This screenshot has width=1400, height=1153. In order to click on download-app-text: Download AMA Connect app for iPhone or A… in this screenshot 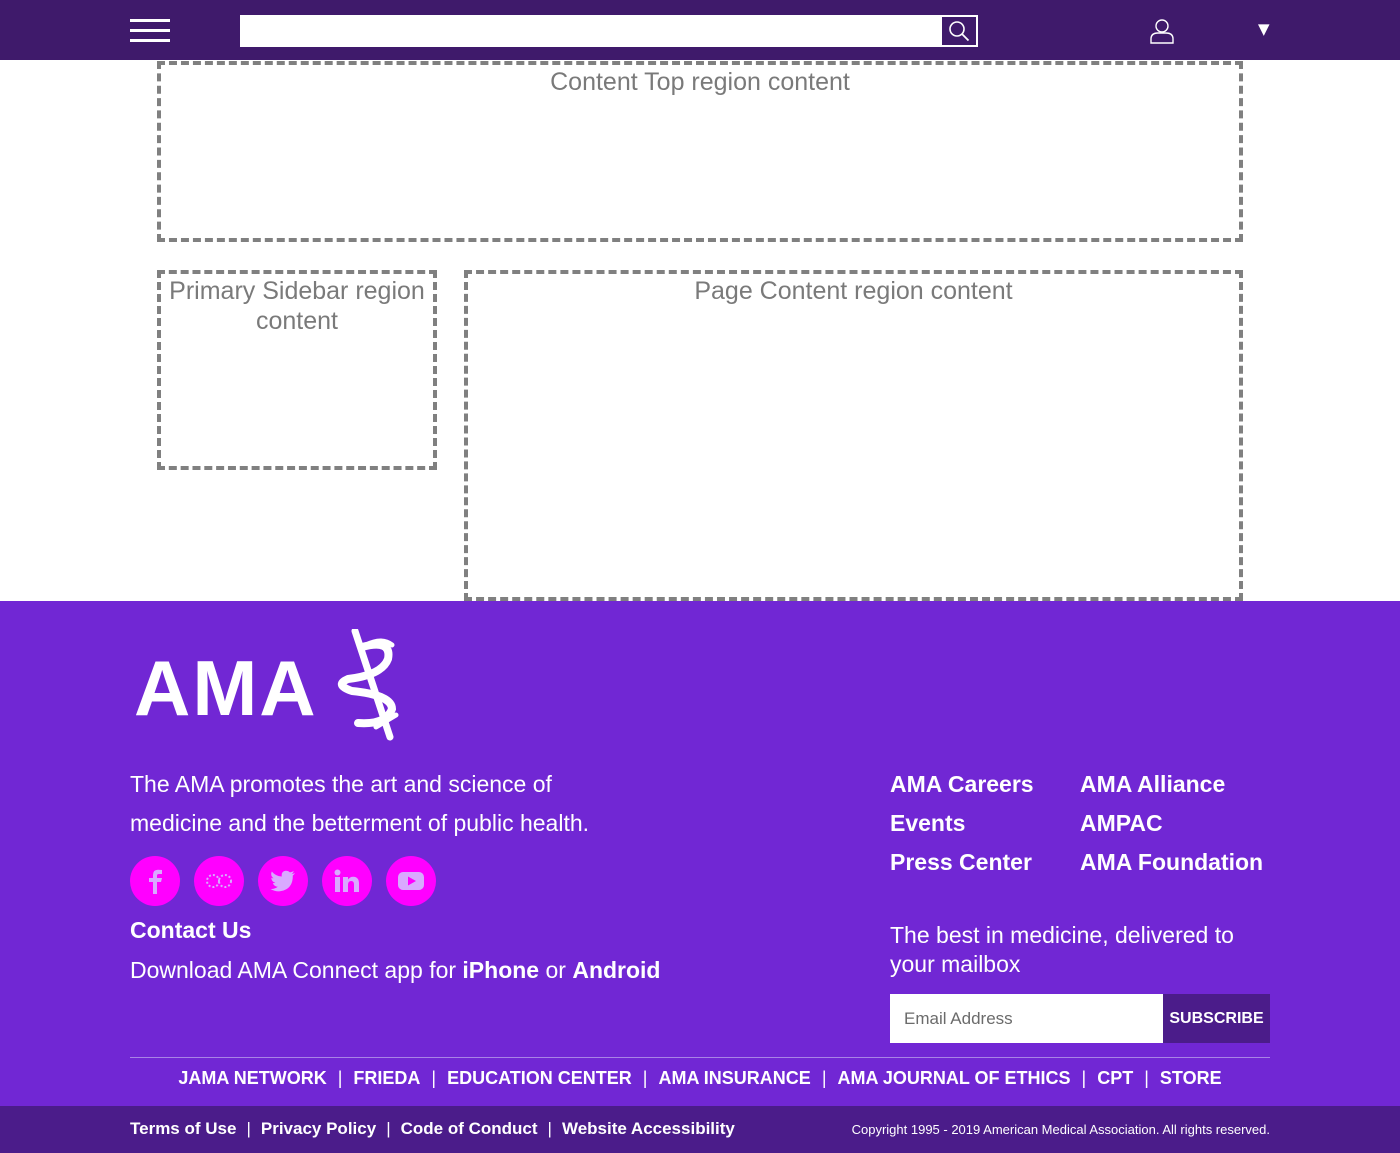, I will do `click(395, 970)`.